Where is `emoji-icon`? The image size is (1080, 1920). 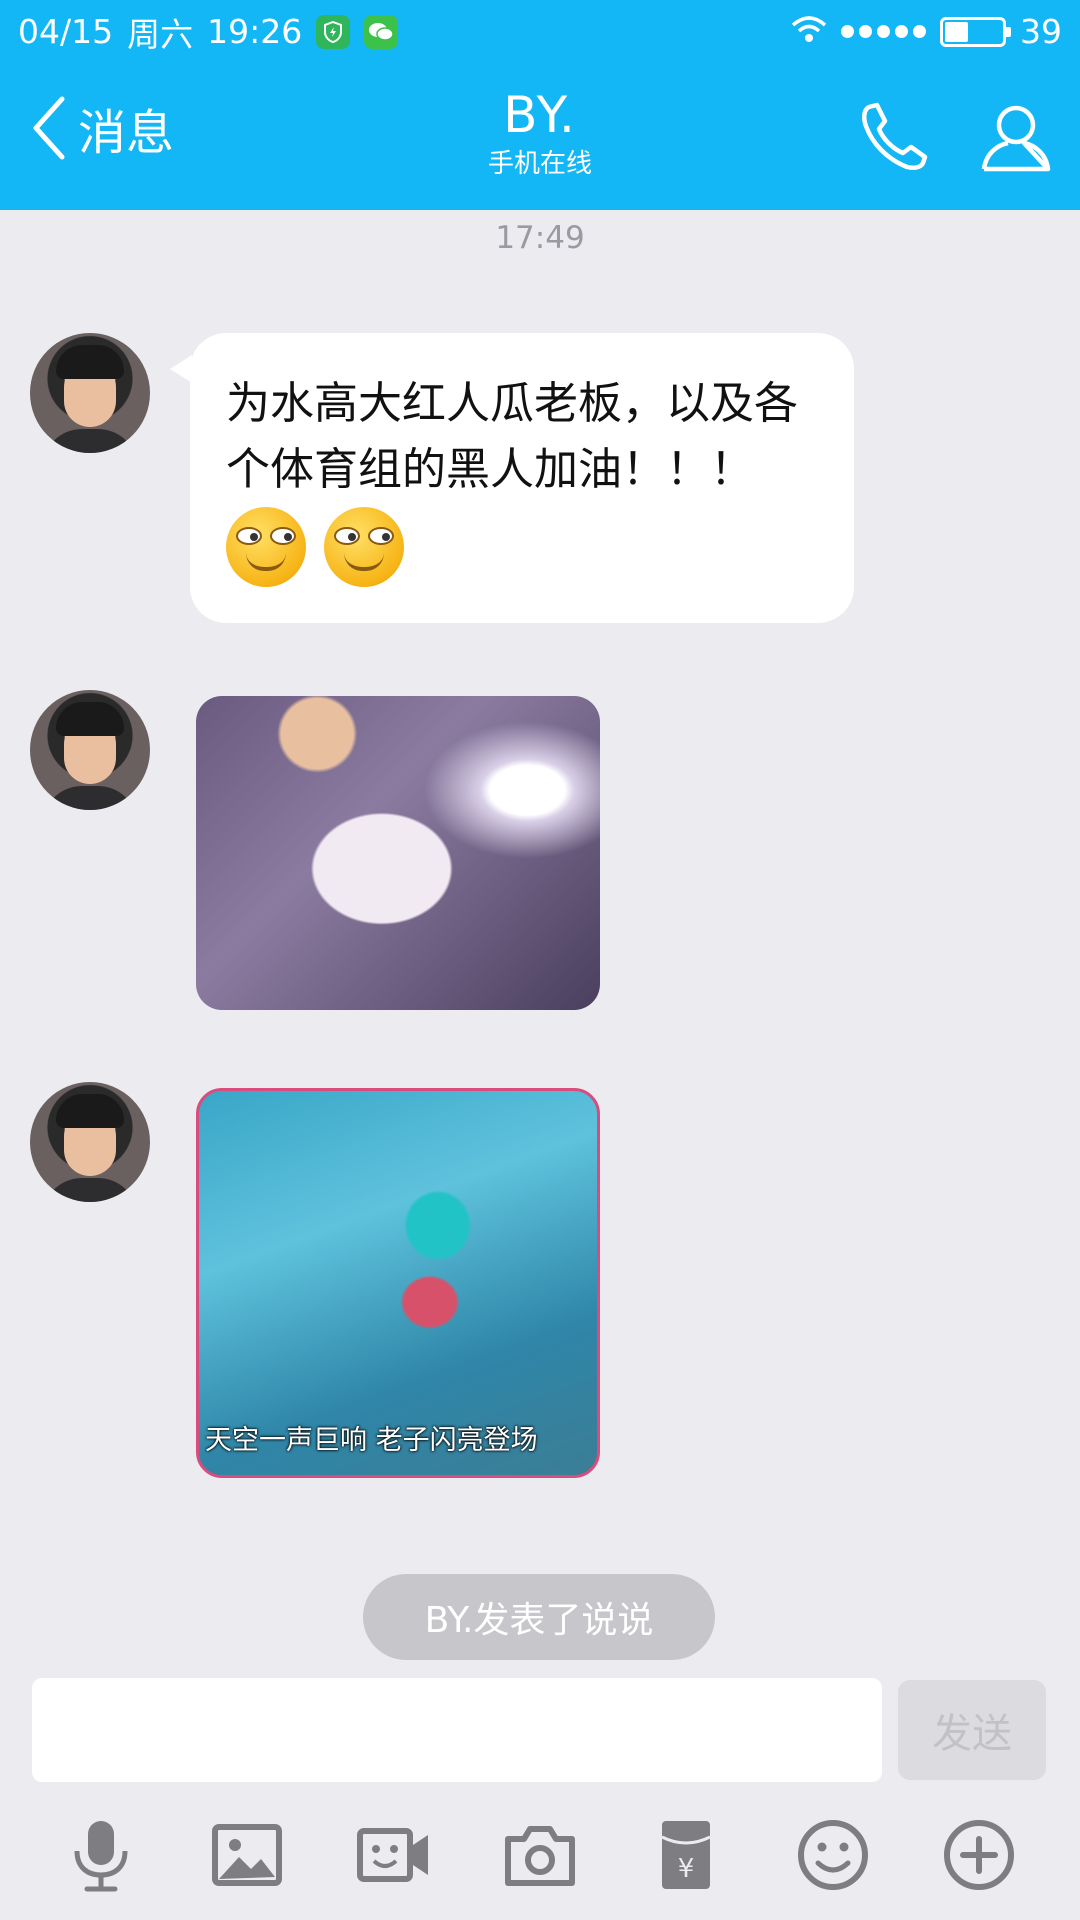
emoji-icon is located at coordinates (832, 1855).